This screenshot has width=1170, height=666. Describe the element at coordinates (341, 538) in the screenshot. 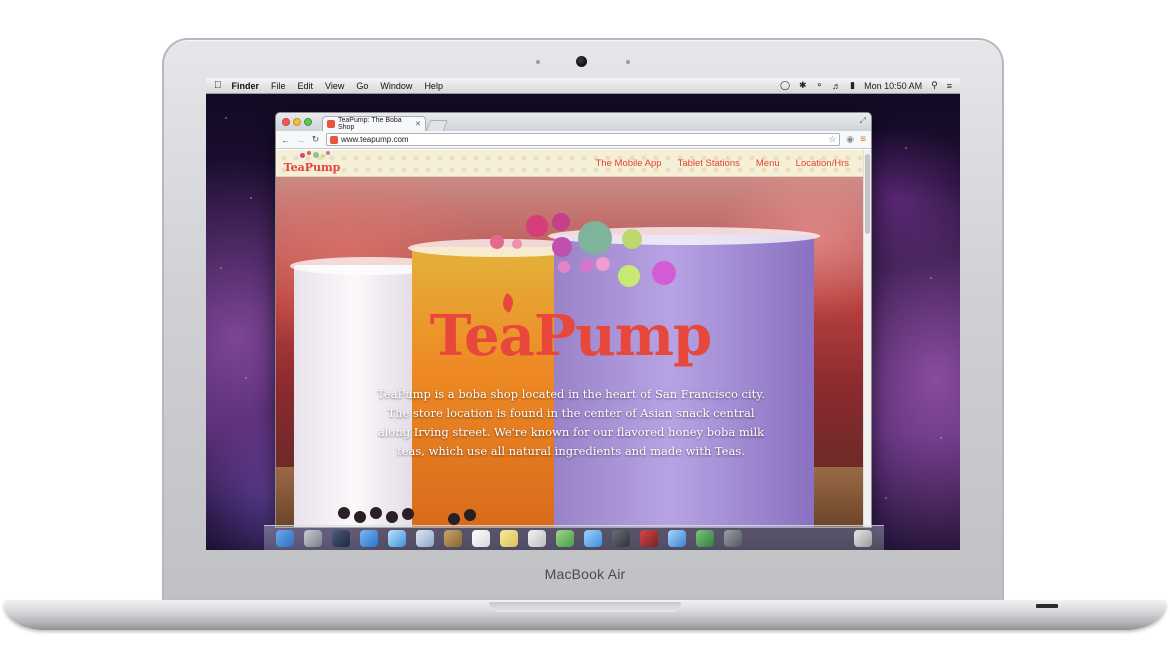

I see `mission-control-icon` at that location.